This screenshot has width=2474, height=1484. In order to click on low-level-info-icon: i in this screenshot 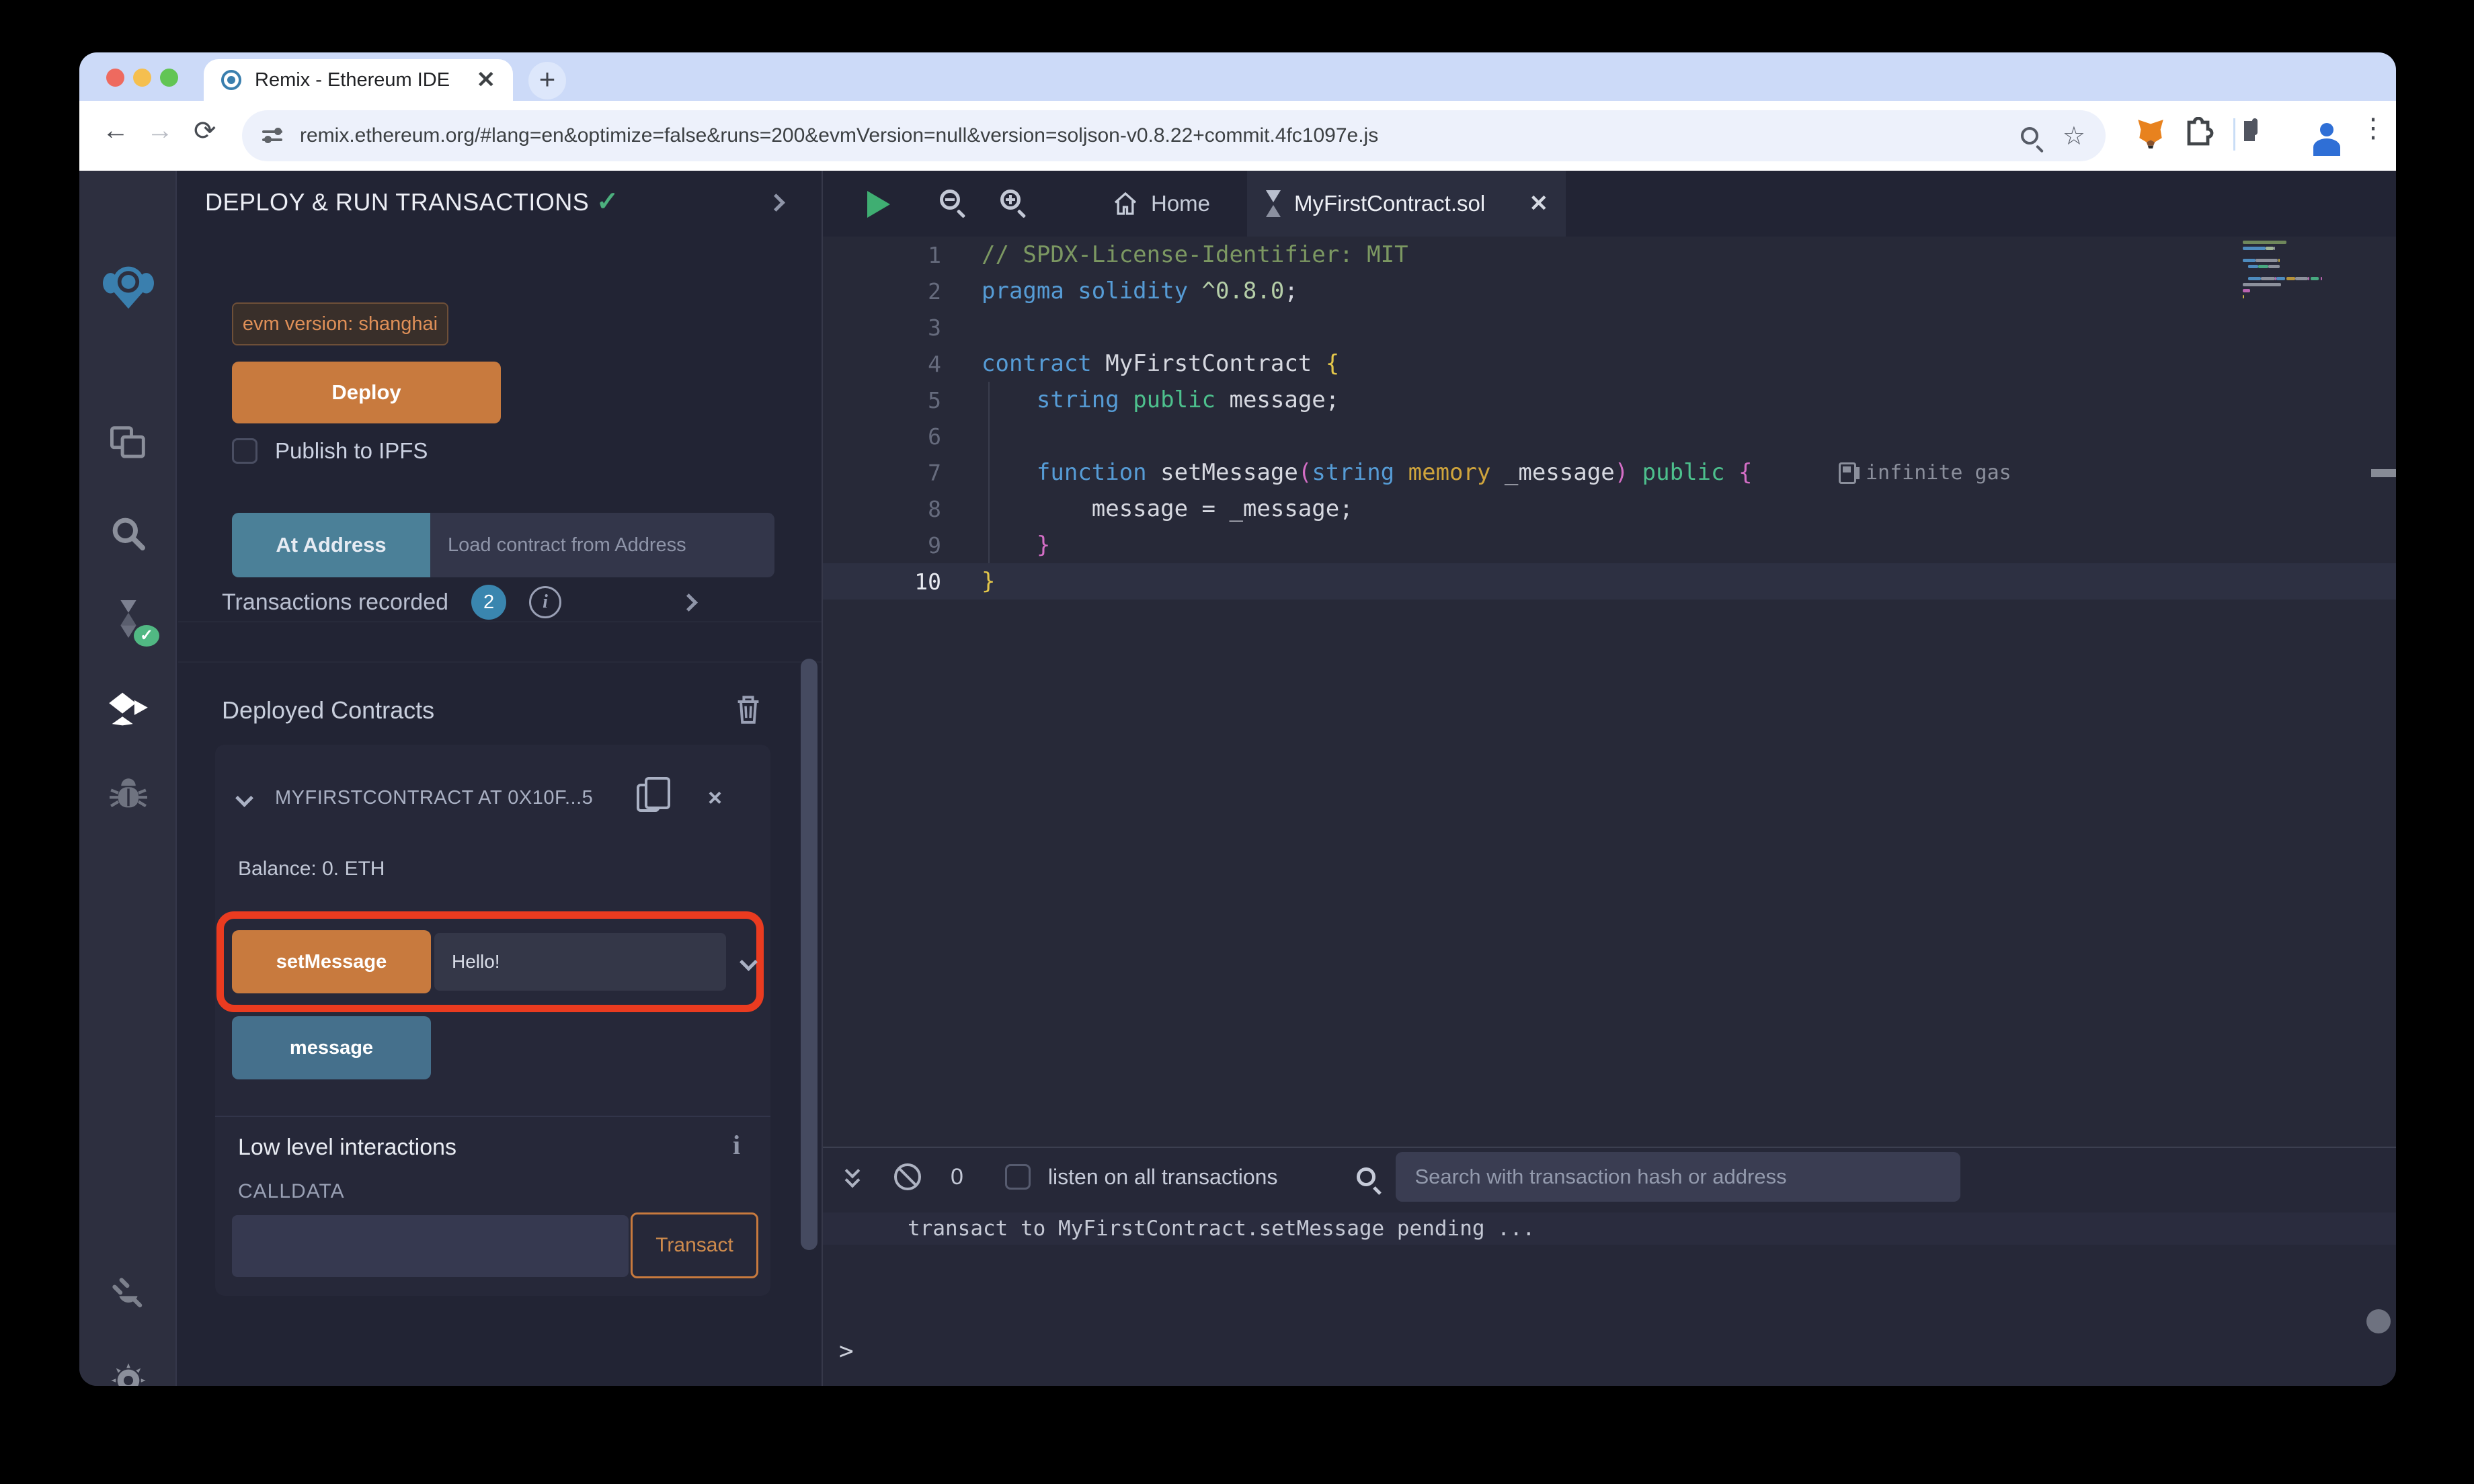, I will do `click(736, 1145)`.